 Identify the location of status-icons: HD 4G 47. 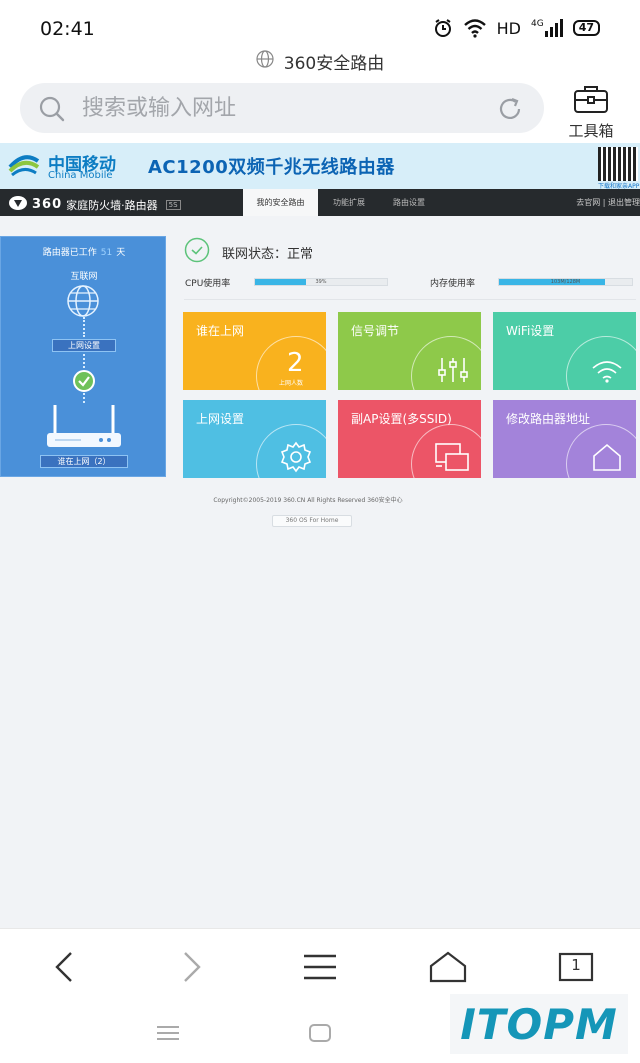
(516, 28).